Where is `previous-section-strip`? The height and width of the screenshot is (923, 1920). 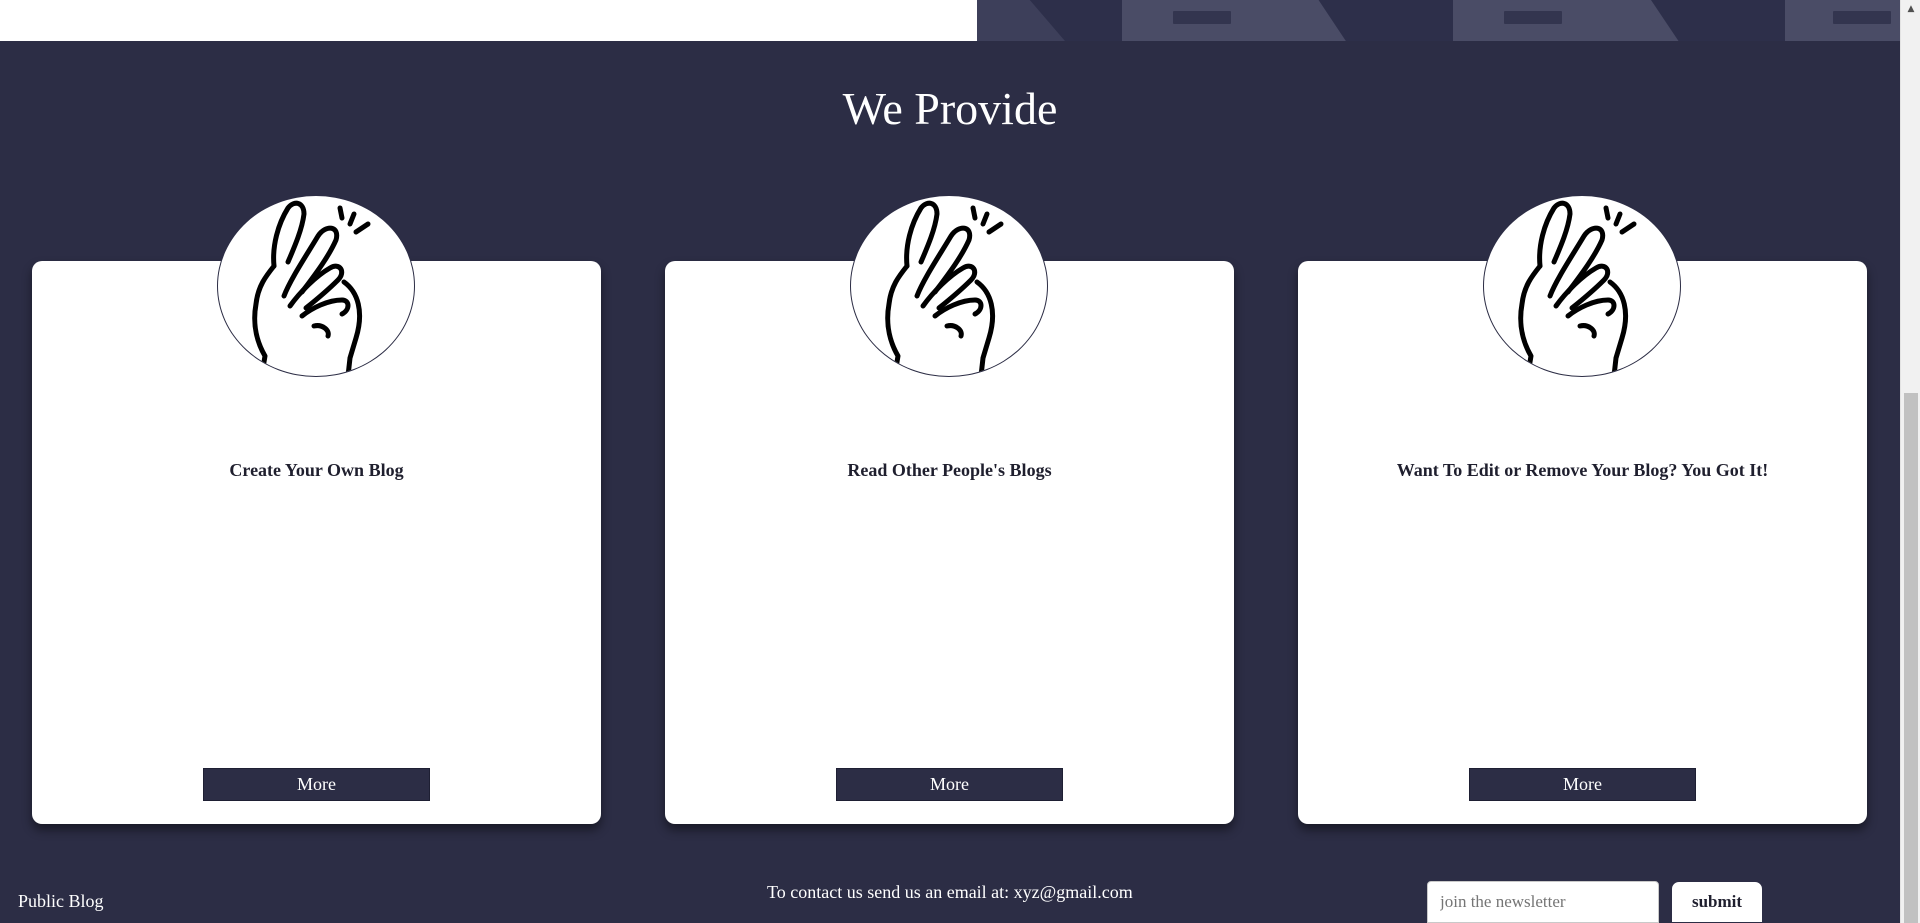 previous-section-strip is located at coordinates (950, 20).